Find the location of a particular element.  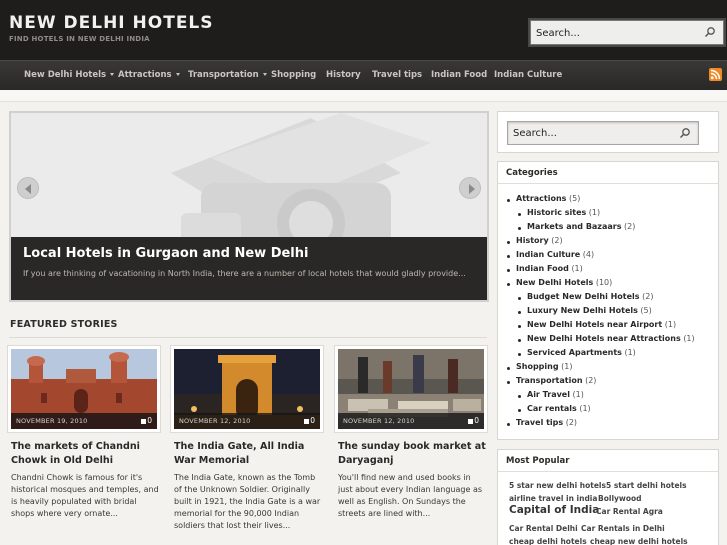

chevron-left-icon is located at coordinates (28, 189).